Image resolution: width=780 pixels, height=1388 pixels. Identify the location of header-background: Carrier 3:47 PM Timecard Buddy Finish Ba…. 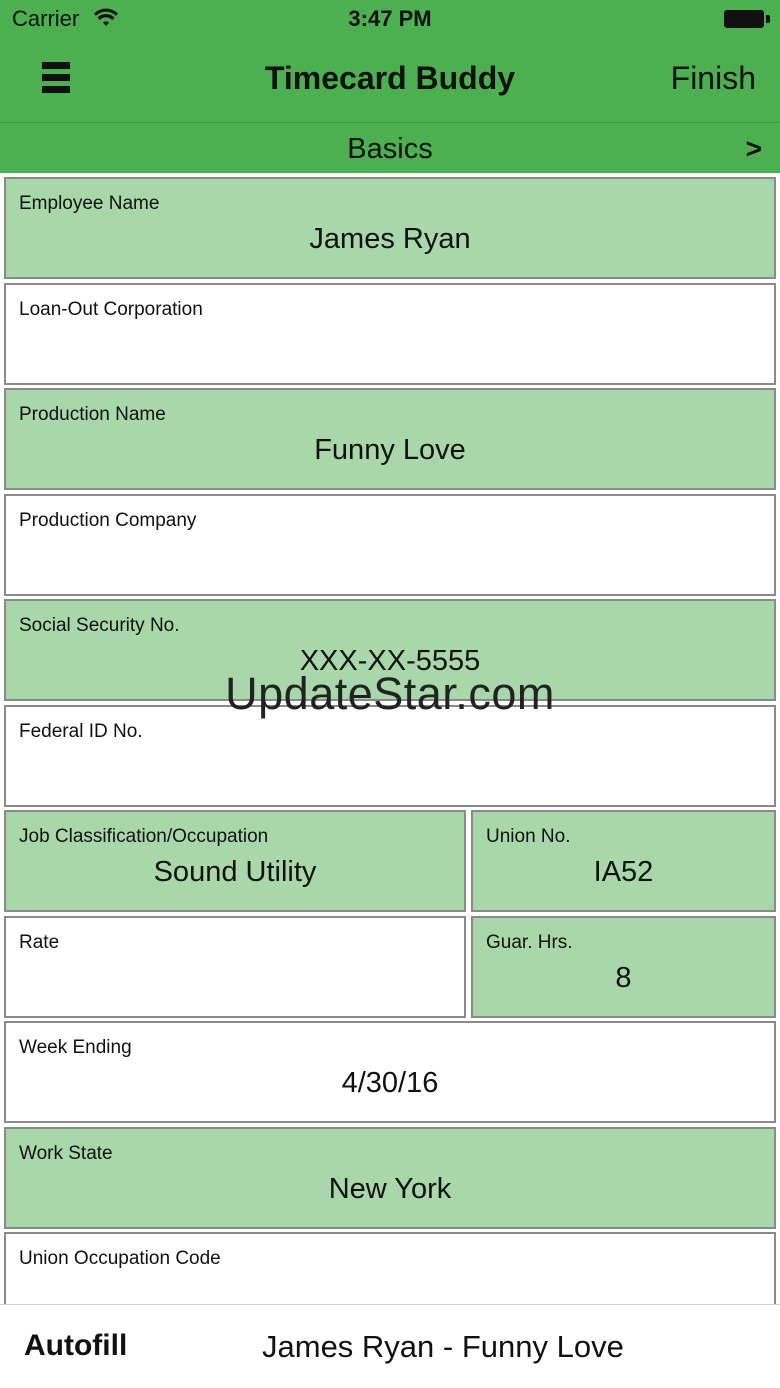
(390, 86).